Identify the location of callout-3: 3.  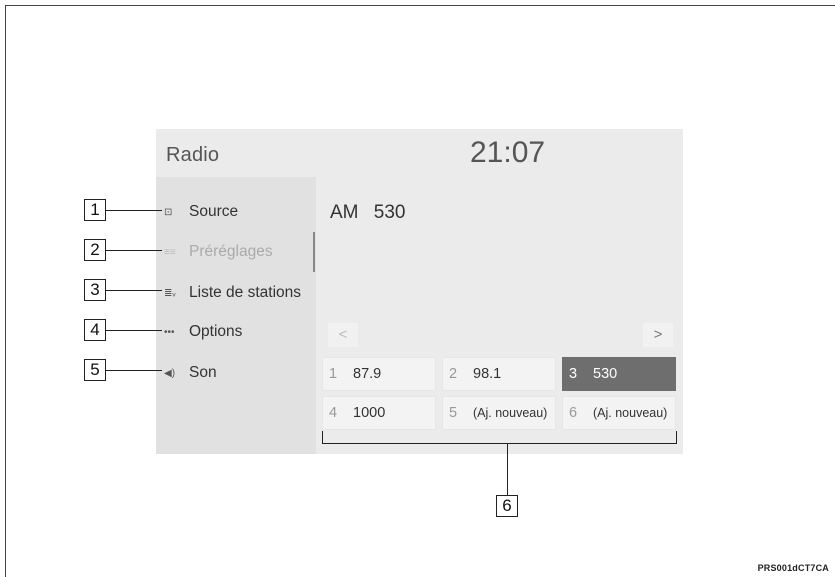
(95, 290).